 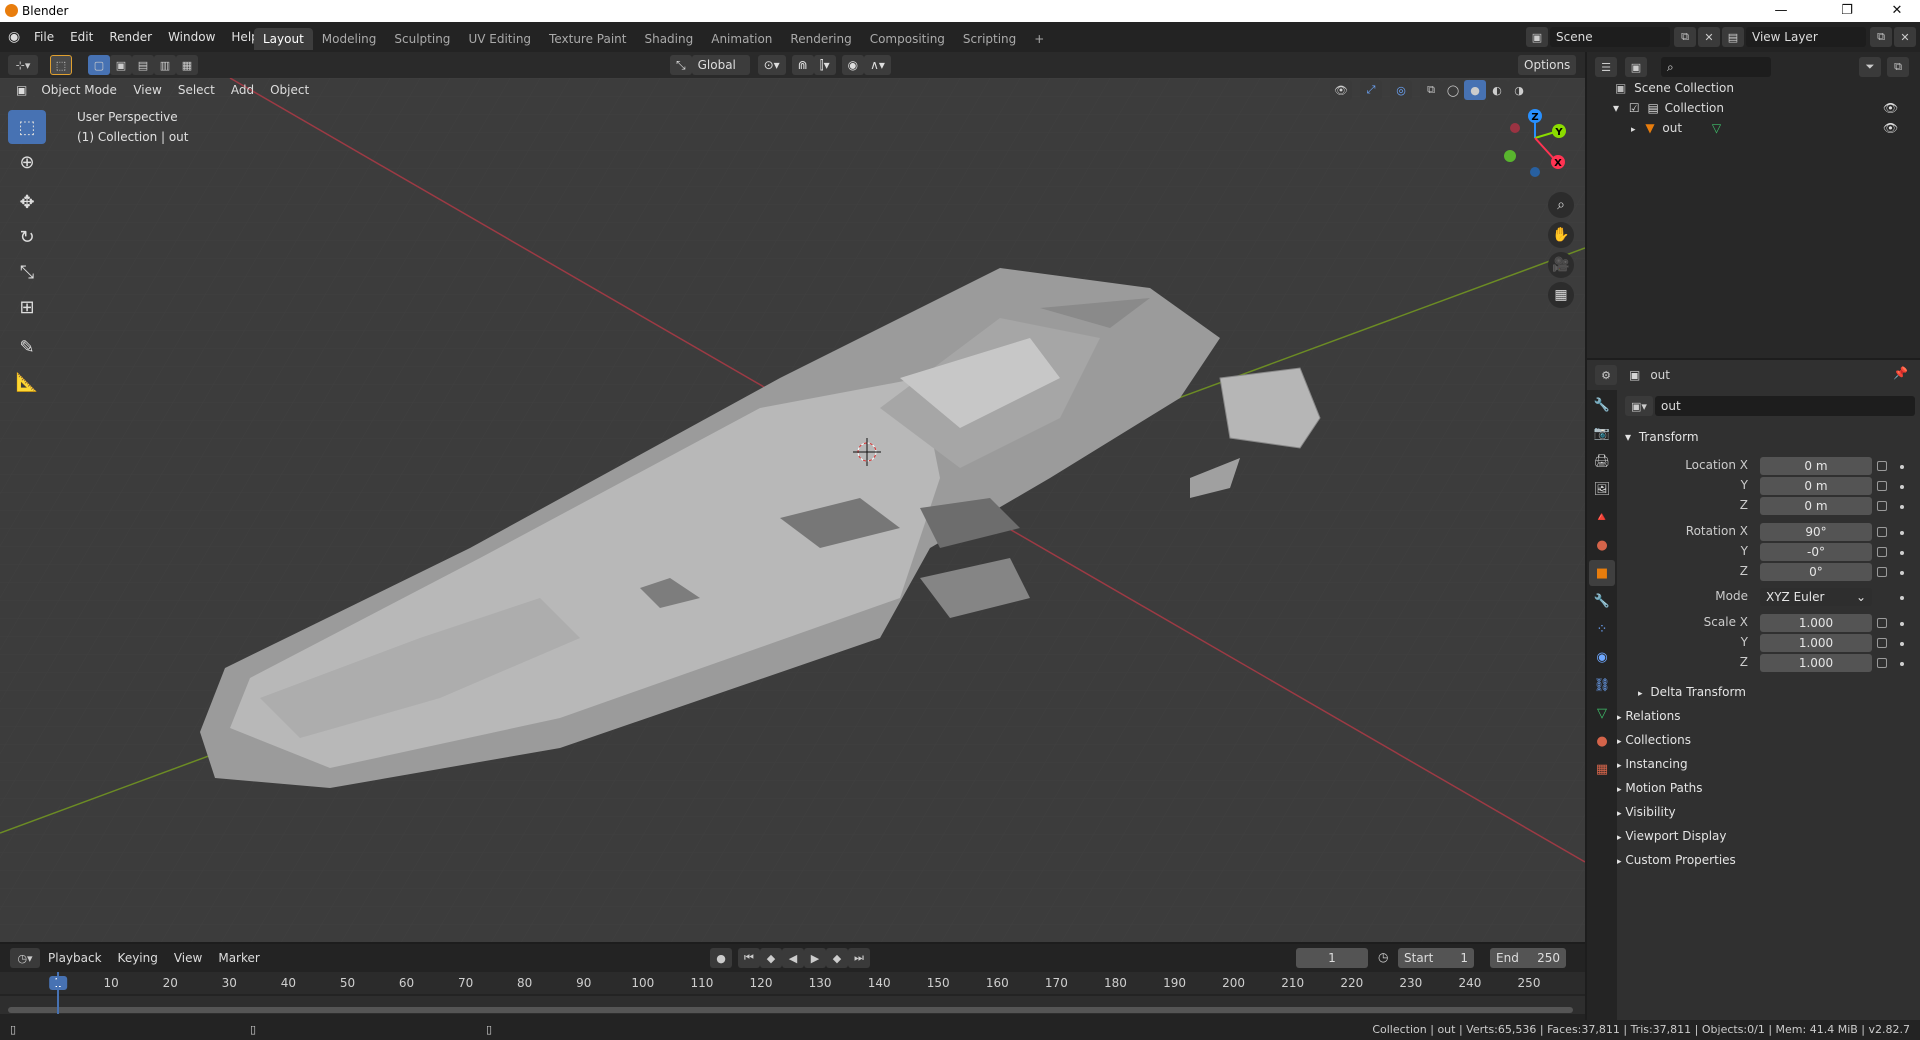 I want to click on tab-compositing: Compositing, so click(x=907, y=39).